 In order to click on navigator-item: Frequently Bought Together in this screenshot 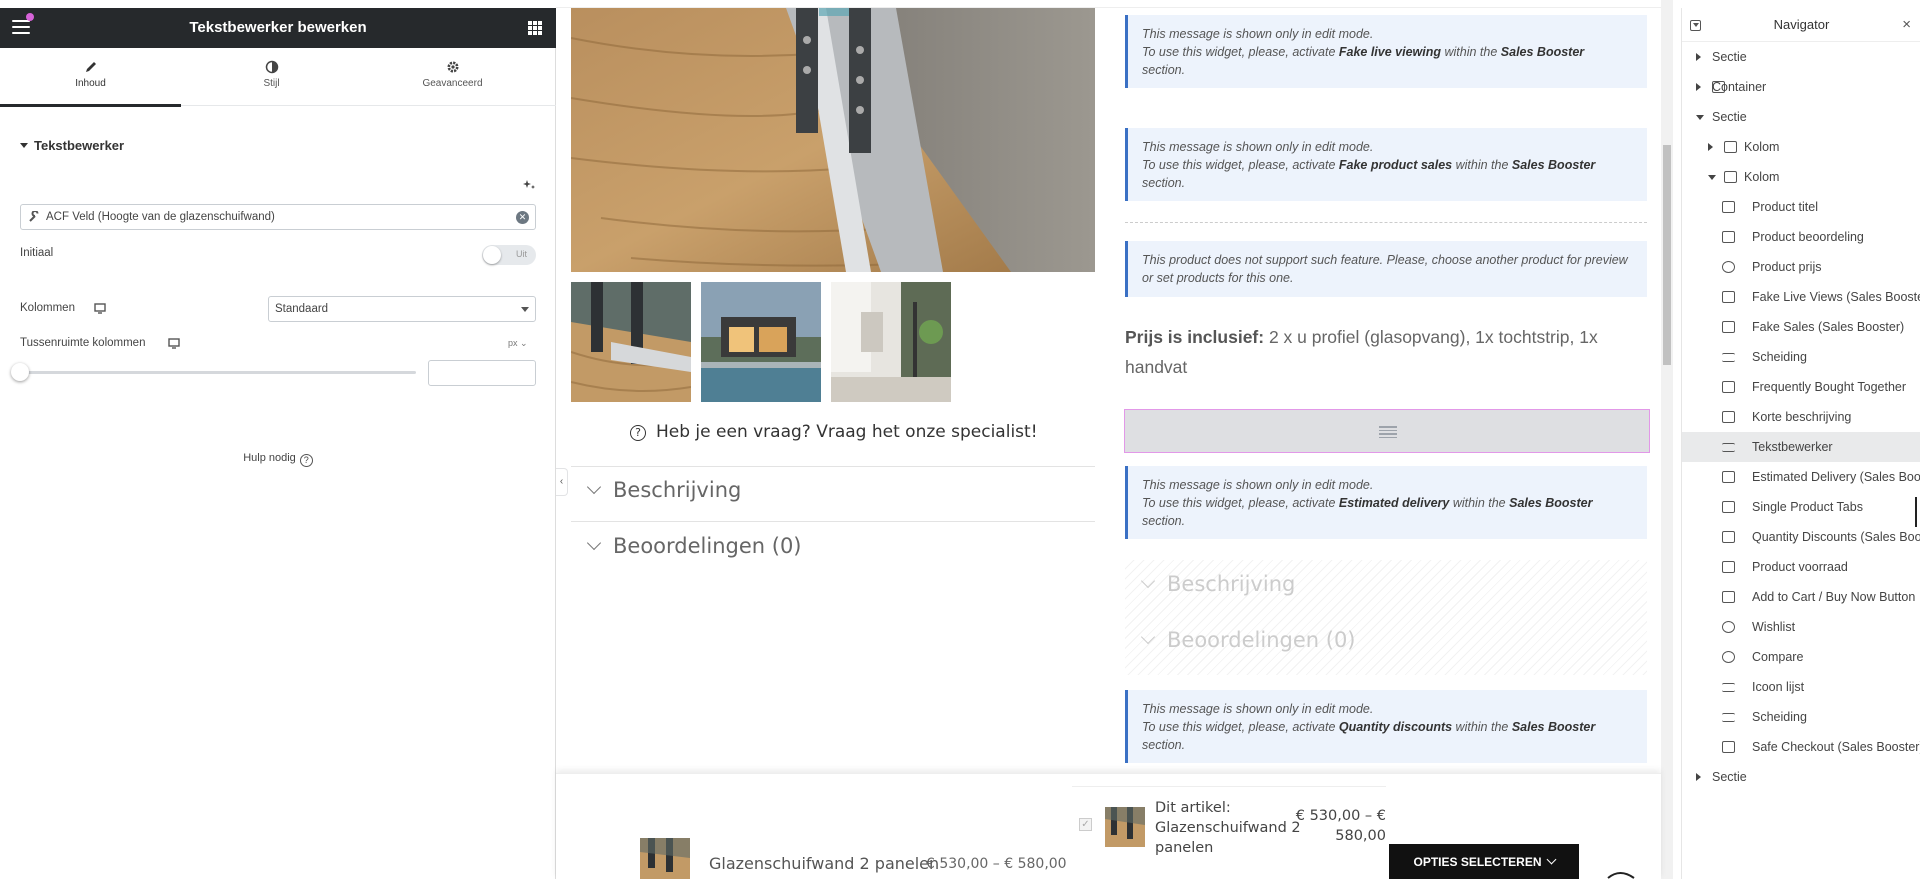, I will do `click(1801, 387)`.